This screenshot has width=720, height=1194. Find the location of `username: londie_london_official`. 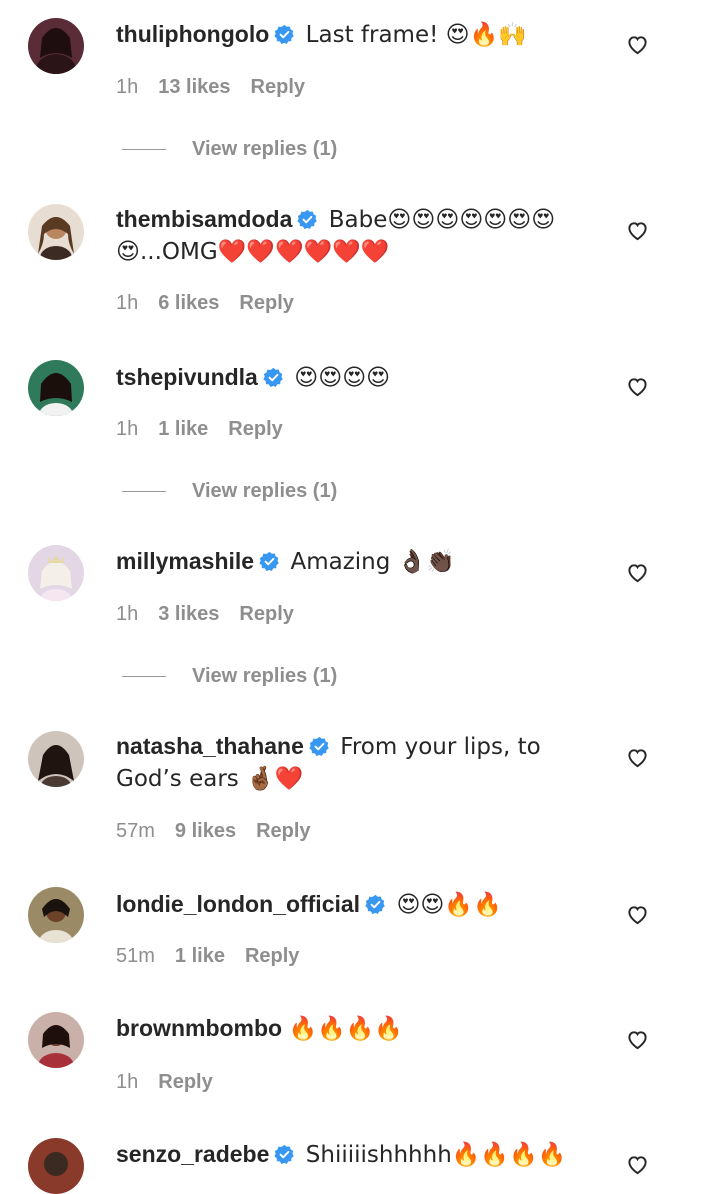

username: londie_london_official is located at coordinates (238, 904).